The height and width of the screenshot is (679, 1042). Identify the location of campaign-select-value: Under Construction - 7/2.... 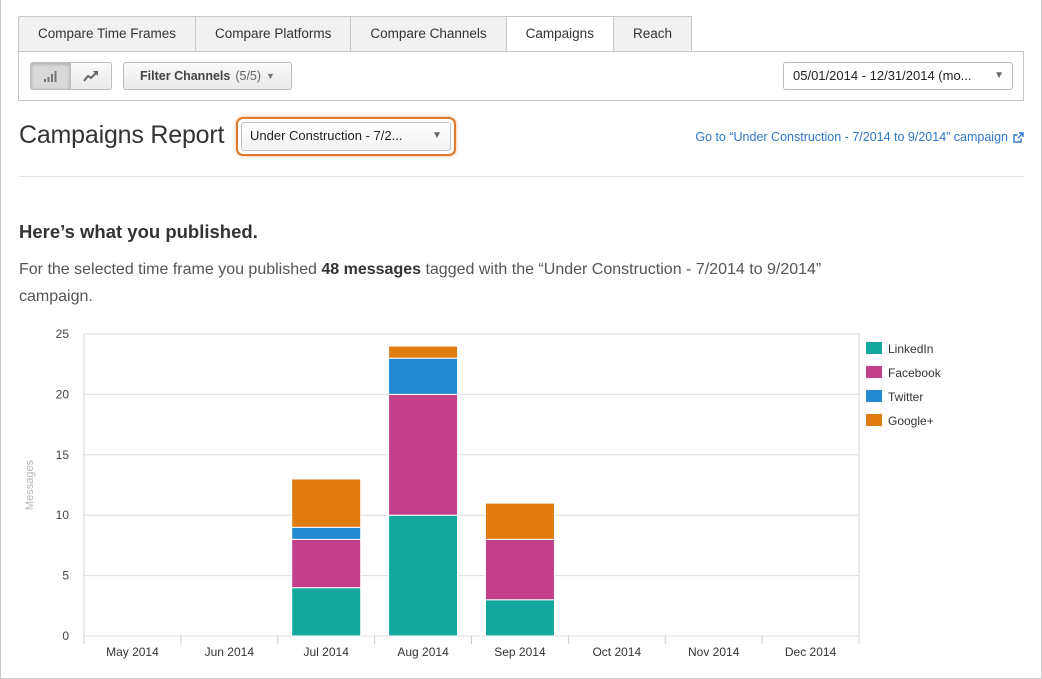
(326, 135).